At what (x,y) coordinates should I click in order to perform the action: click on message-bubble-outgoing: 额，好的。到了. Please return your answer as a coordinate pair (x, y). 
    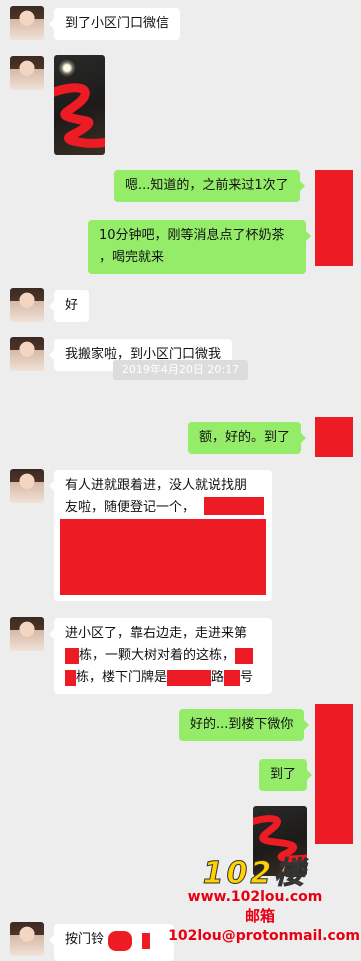
    Looking at the image, I should click on (247, 438).